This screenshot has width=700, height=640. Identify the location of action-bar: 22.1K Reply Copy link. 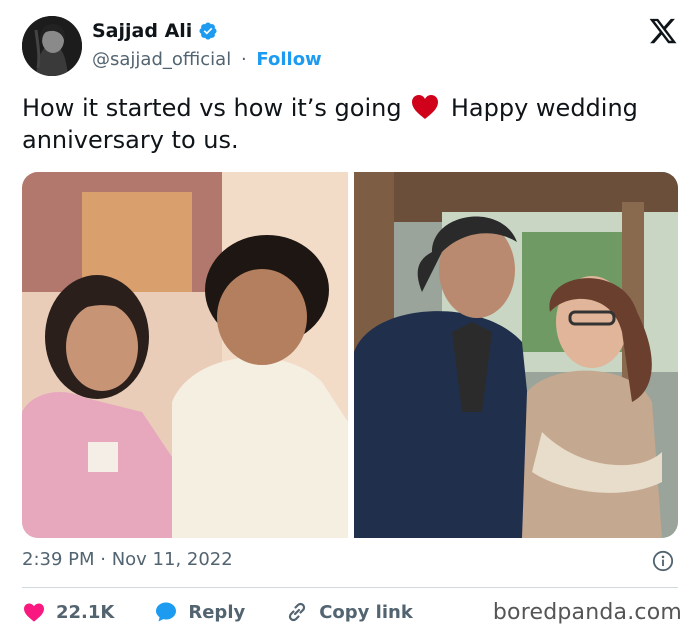
(237, 612).